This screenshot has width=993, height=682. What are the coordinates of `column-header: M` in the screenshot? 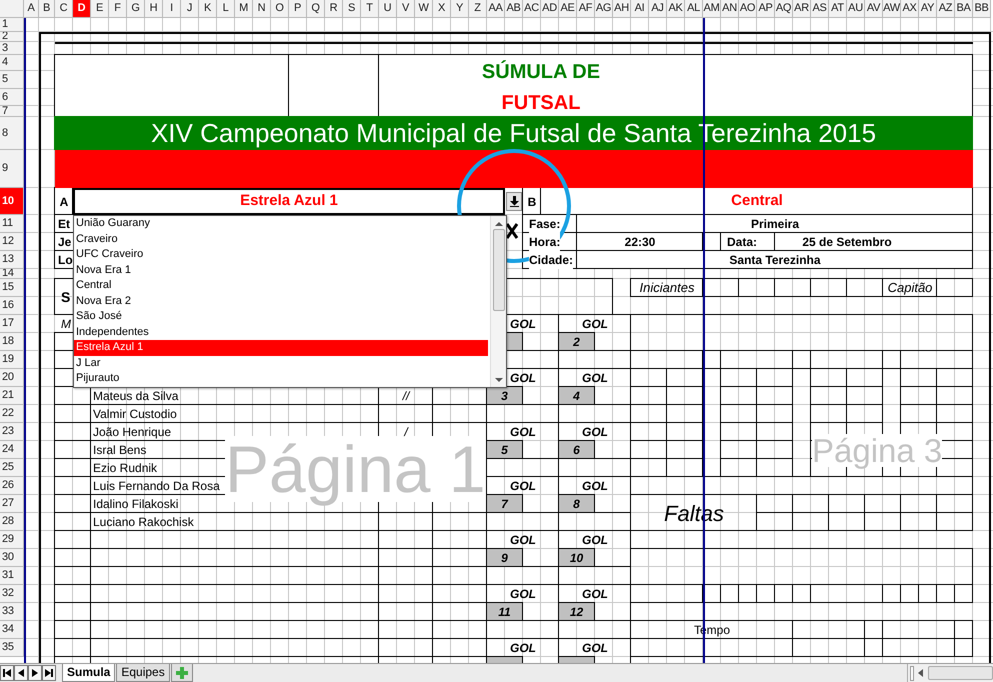 It's located at (244, 9).